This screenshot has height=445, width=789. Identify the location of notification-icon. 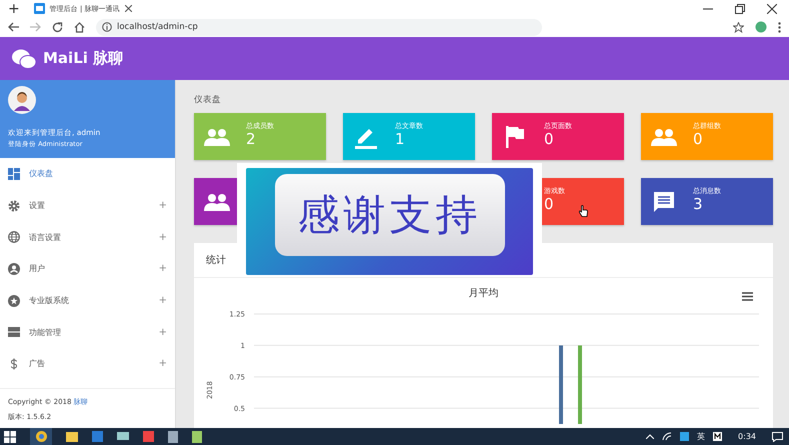
(777, 437).